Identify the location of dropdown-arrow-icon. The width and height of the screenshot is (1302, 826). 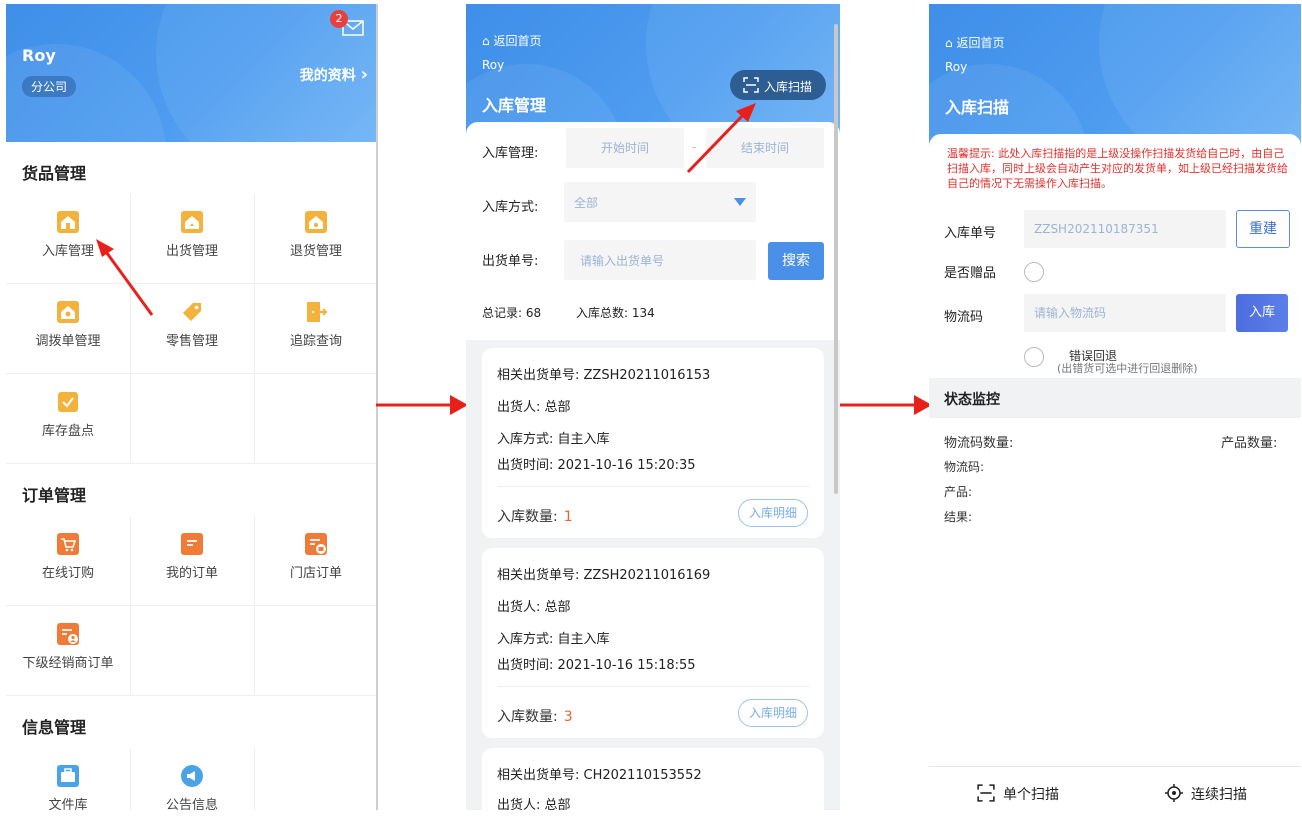
(740, 202).